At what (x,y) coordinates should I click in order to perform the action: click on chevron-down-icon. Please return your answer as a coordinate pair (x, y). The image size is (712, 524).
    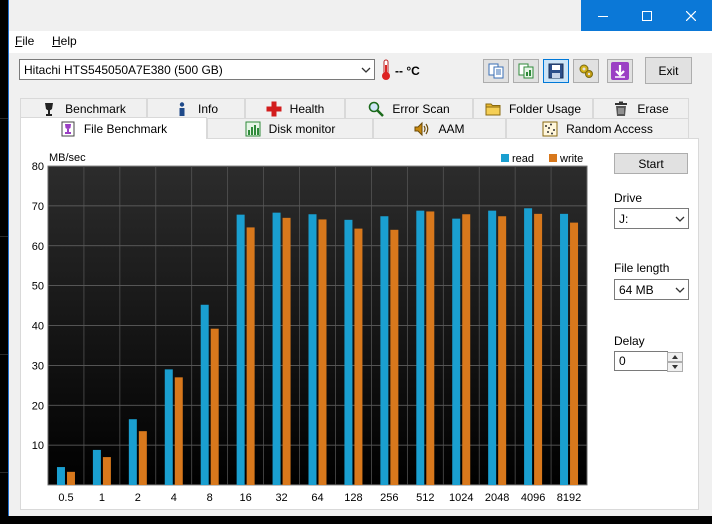
    Looking at the image, I should click on (680, 290).